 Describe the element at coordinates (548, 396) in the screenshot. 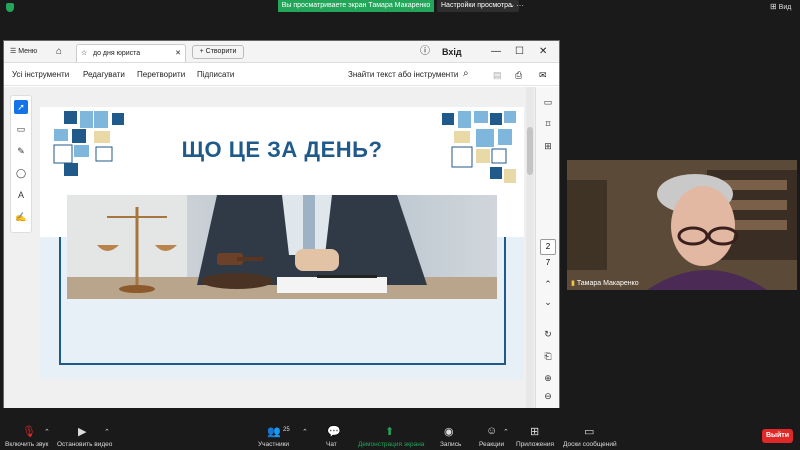

I see `zoom-out-icon: ⊖` at that location.